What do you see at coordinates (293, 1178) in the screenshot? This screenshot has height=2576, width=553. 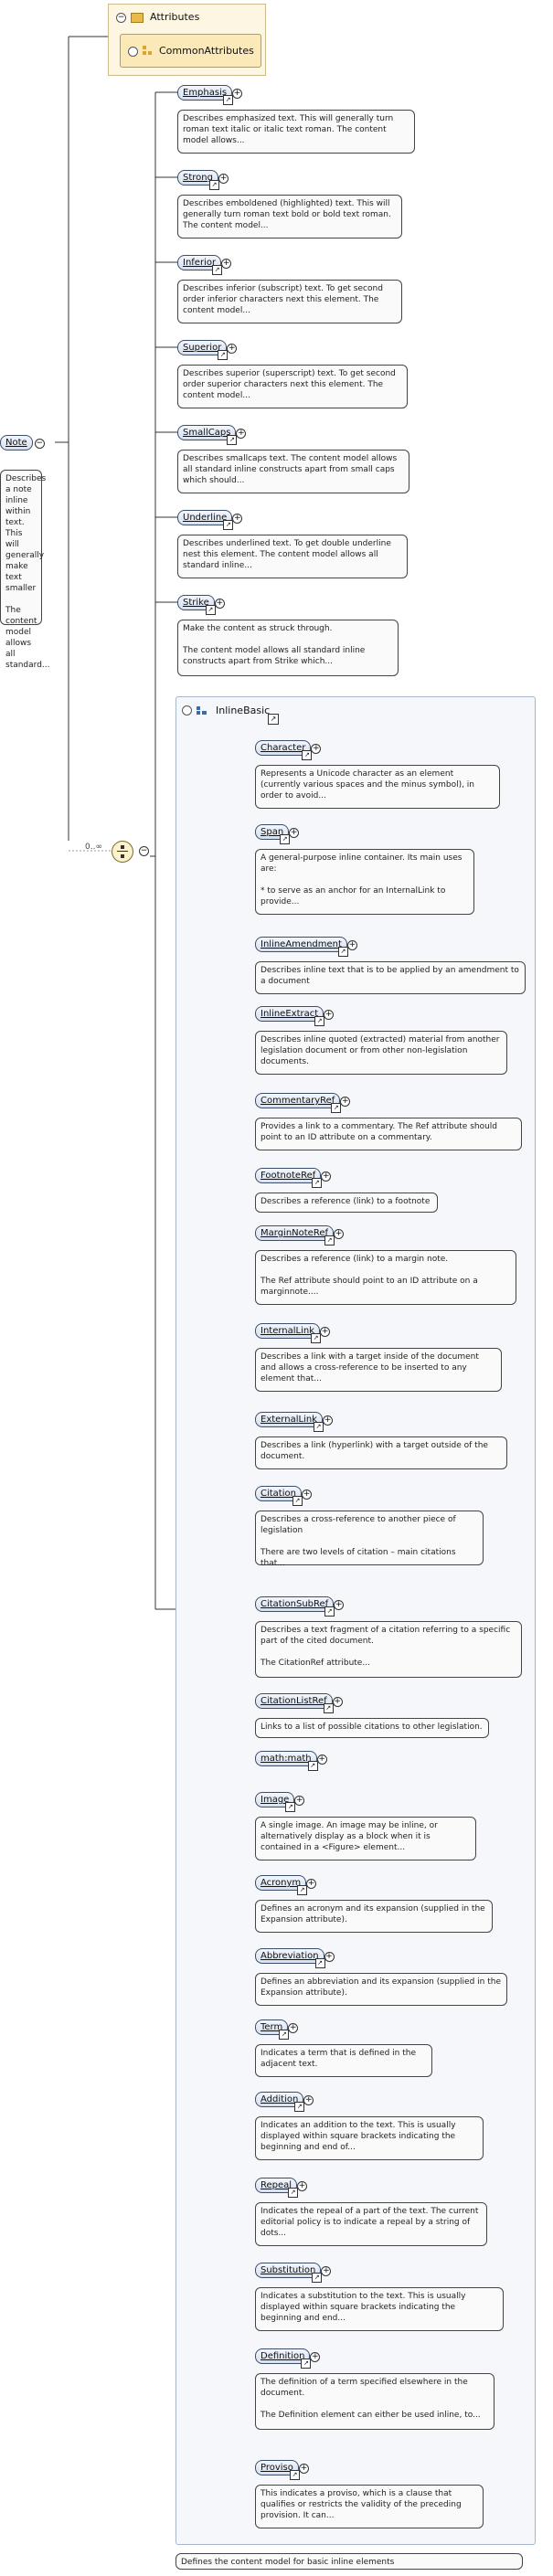 I see `element-footnoteref: FootnoteRef + ↗` at bounding box center [293, 1178].